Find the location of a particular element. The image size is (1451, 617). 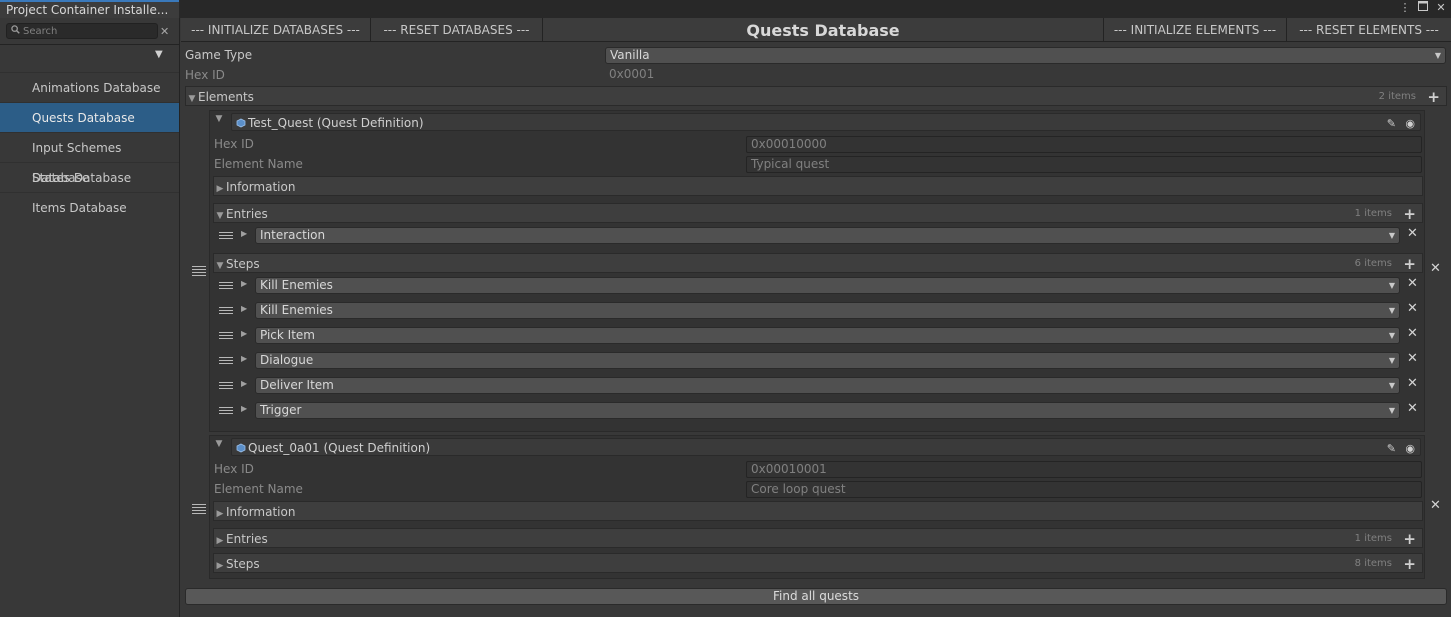

close-icon: ✕ is located at coordinates (1441, 7).